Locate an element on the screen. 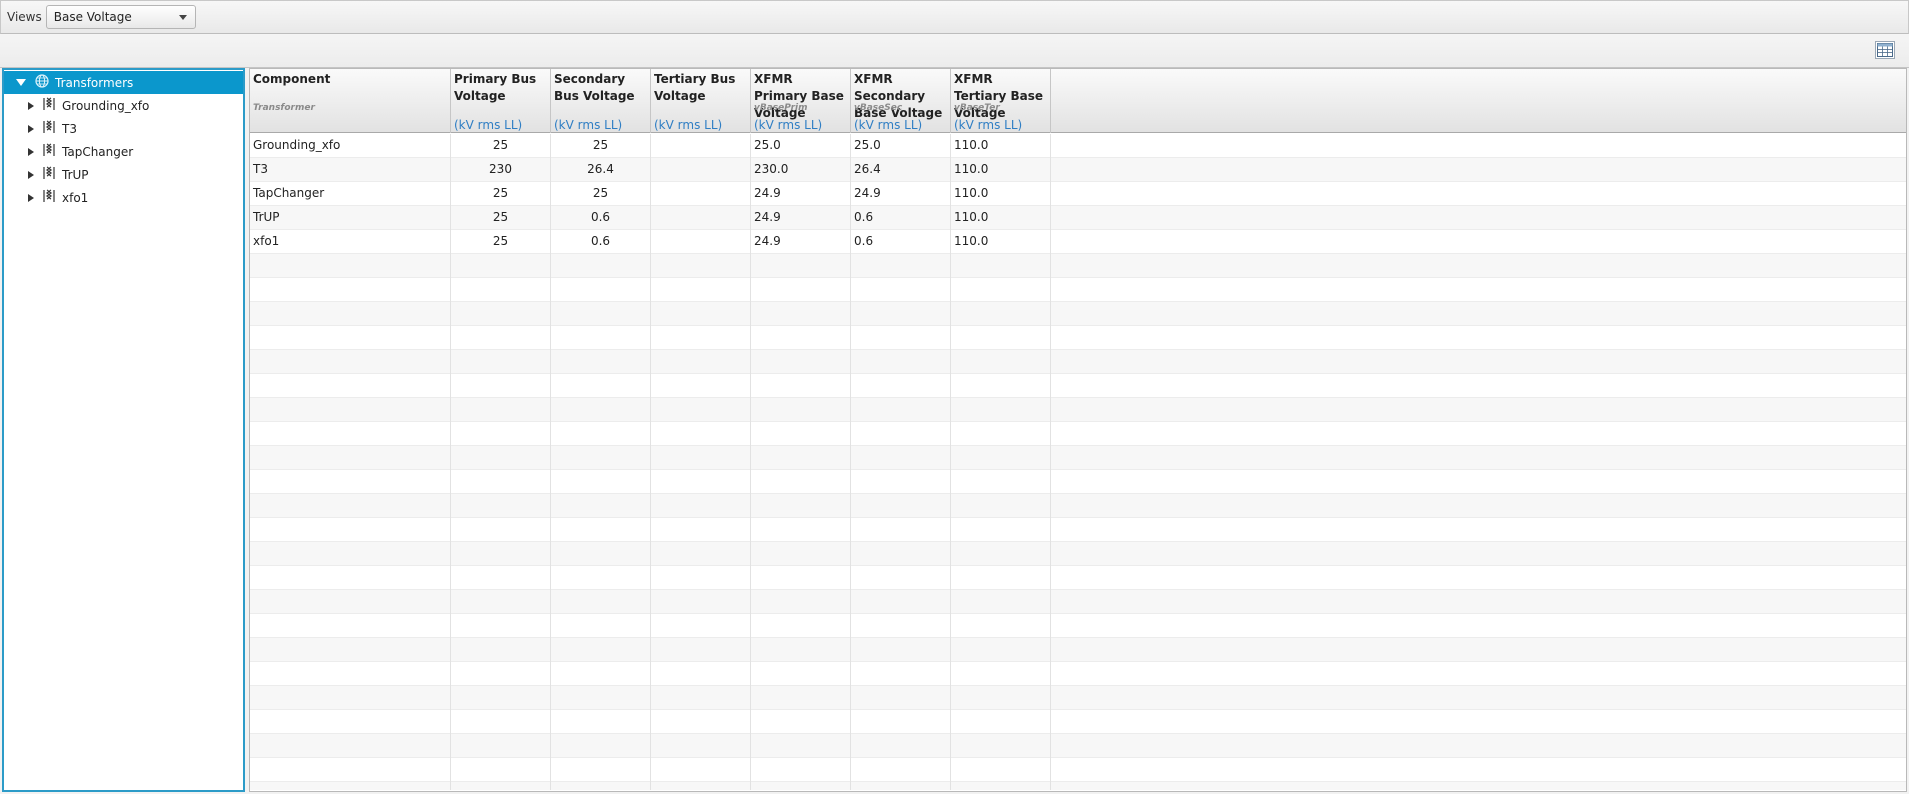 The height and width of the screenshot is (794, 1909). cell-xfmr-primary-base-voltage: 25.0 is located at coordinates (801, 146).